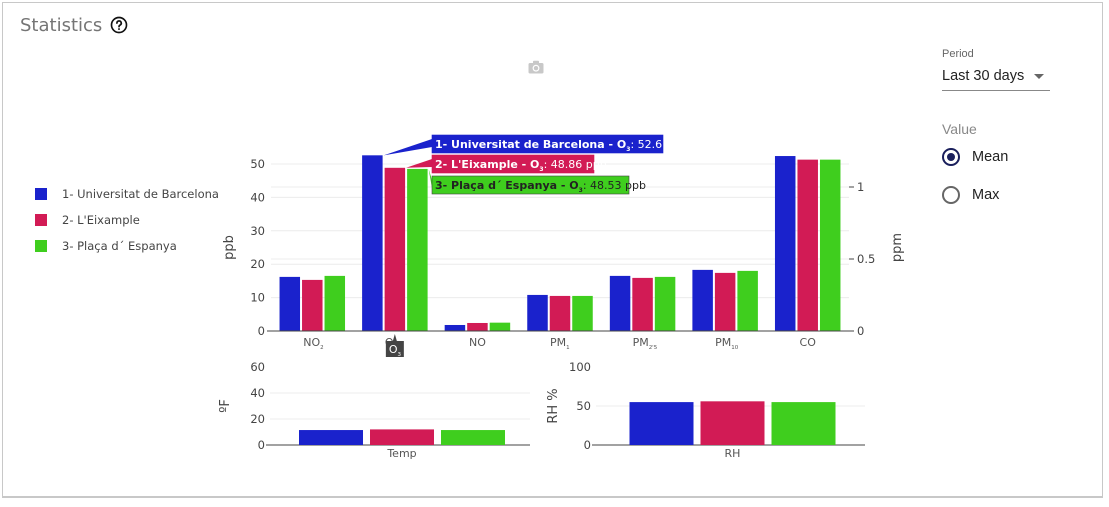 Image resolution: width=1109 pixels, height=507 pixels. I want to click on radio-label: Mean, so click(990, 157).